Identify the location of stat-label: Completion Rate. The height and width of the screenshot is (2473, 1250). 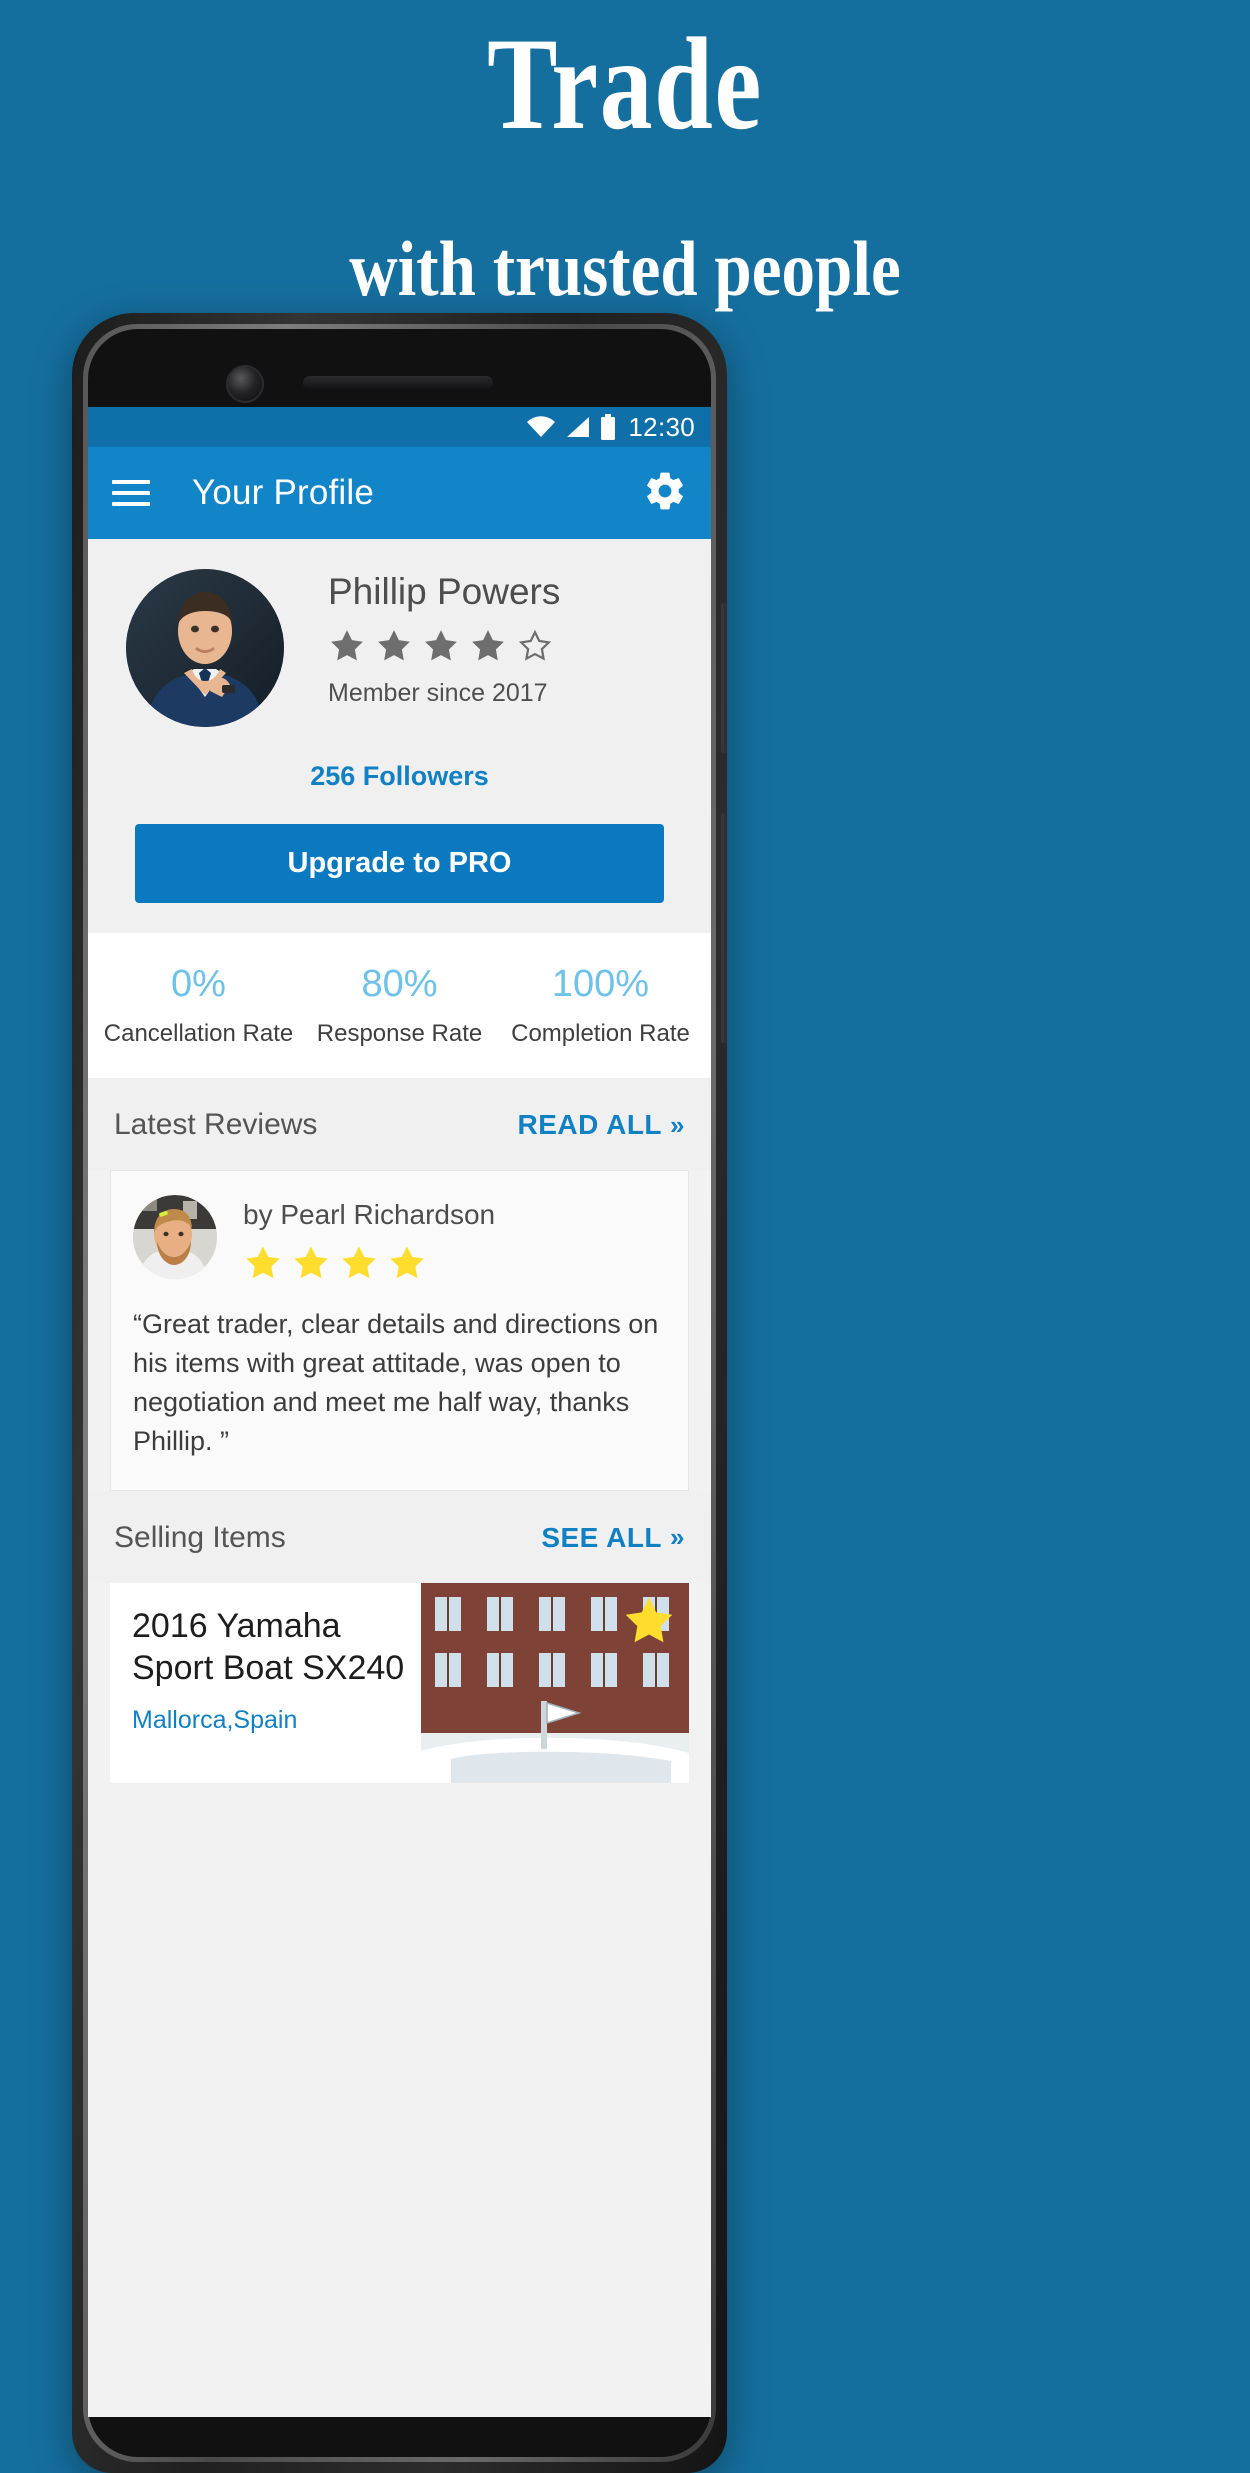
(600, 1033).